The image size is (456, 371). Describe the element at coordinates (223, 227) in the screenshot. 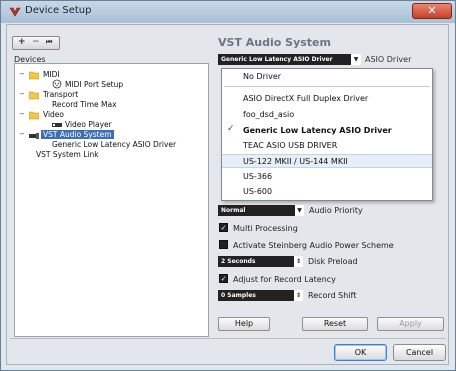

I see `multi-processing-checkbox: ✓` at that location.